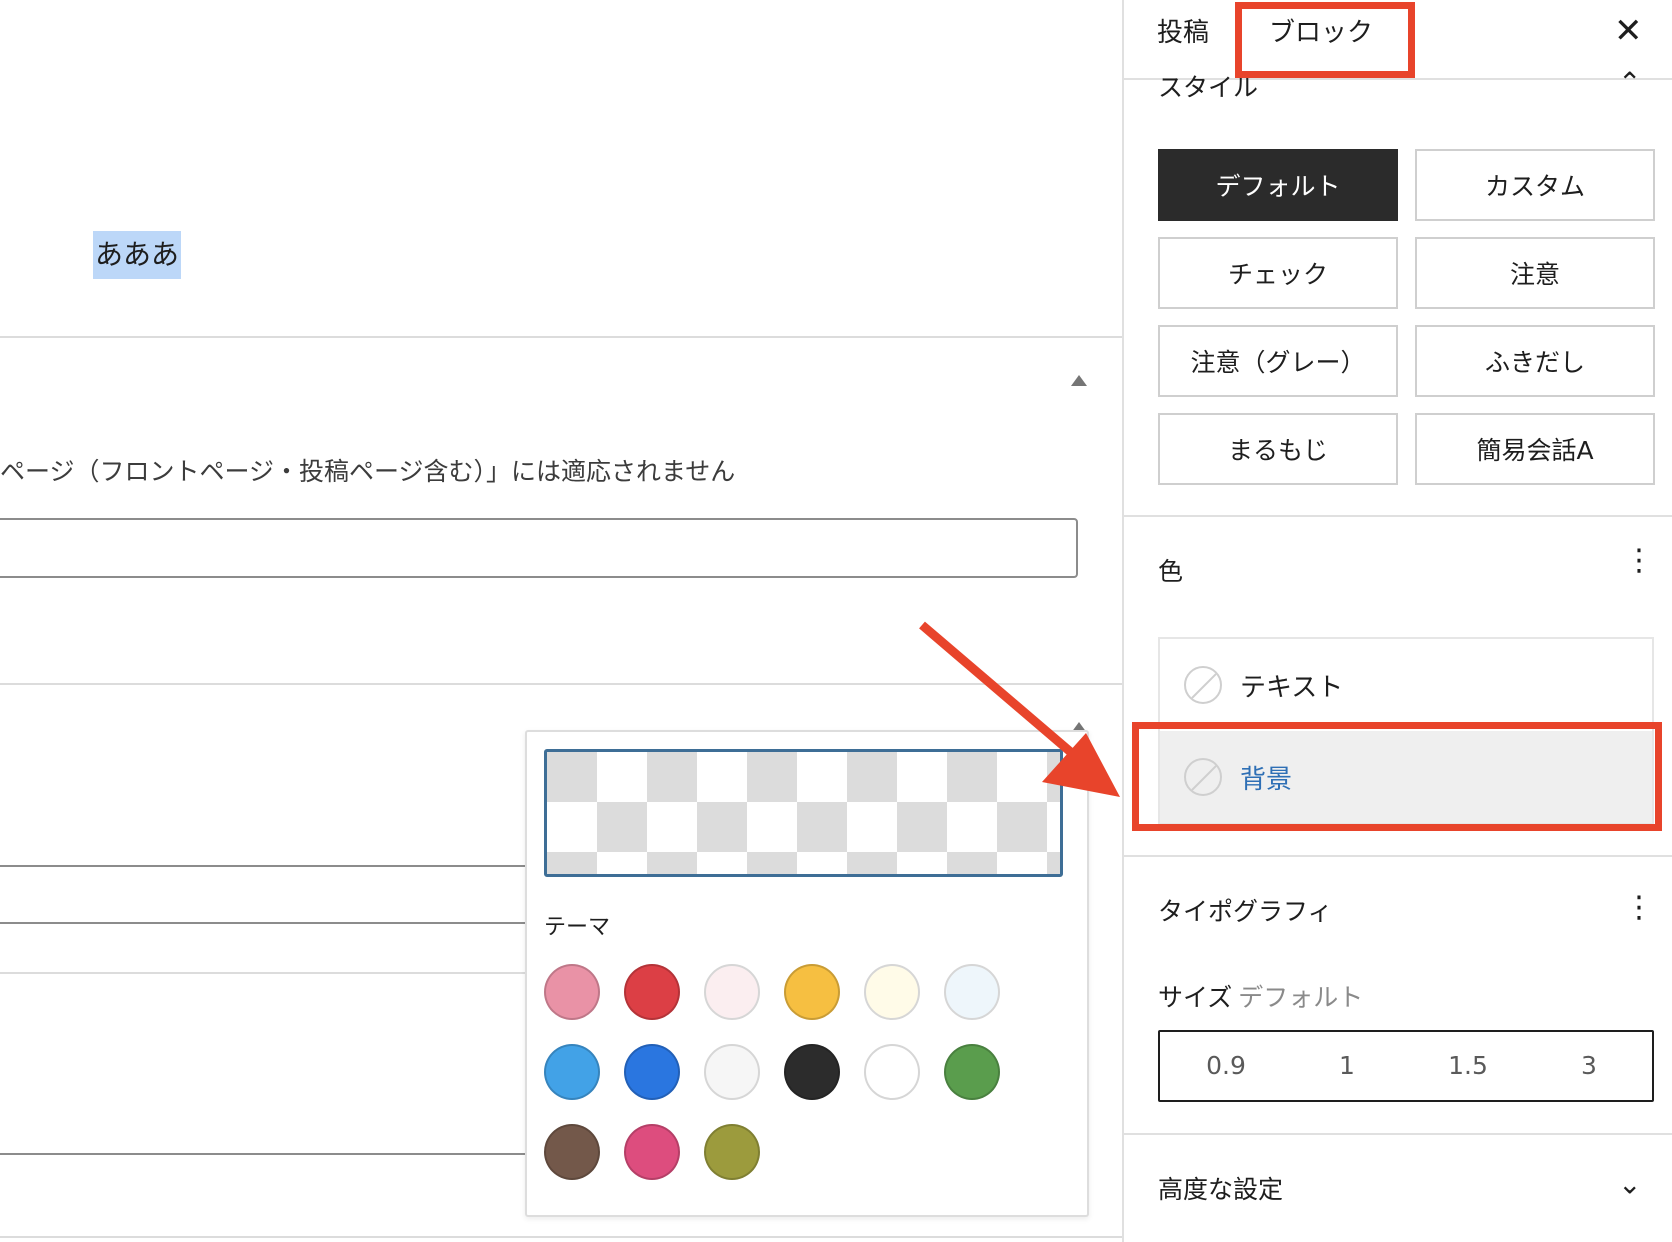 The width and height of the screenshot is (1672, 1242). What do you see at coordinates (732, 1152) in the screenshot?
I see `color-swatch-olive` at bounding box center [732, 1152].